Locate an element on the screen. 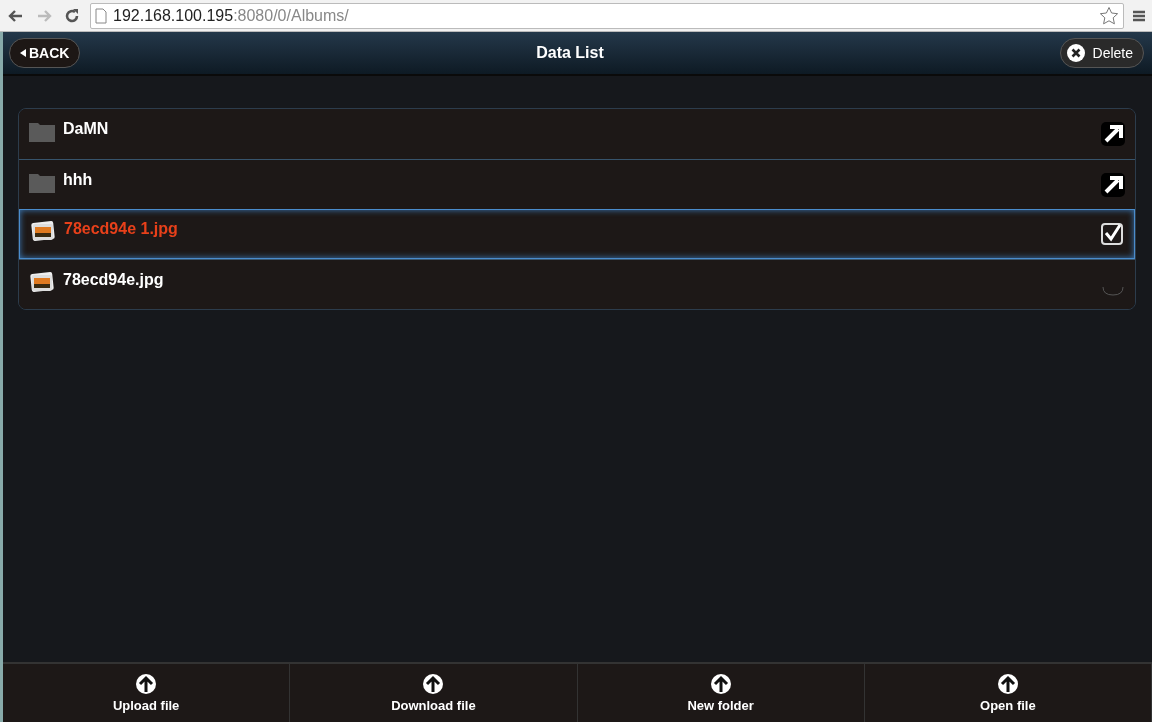 This screenshot has height=722, width=1152. file-name: hhh is located at coordinates (78, 179).